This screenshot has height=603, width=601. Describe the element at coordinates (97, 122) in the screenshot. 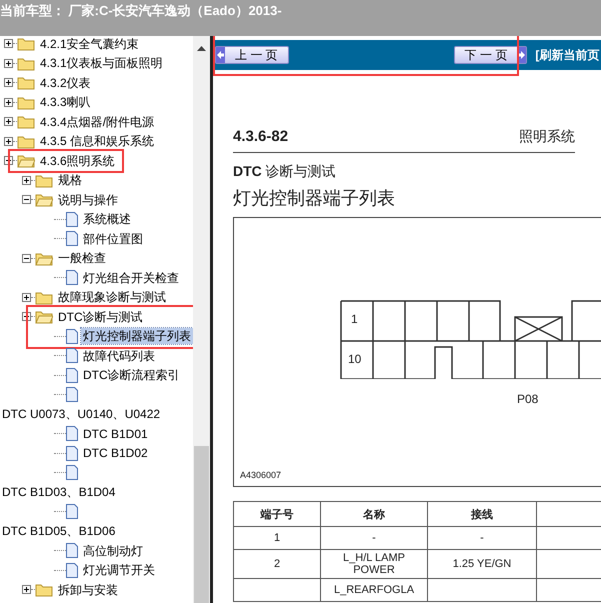

I see `tree-item: 4.3.4点烟器/附件电源` at that location.